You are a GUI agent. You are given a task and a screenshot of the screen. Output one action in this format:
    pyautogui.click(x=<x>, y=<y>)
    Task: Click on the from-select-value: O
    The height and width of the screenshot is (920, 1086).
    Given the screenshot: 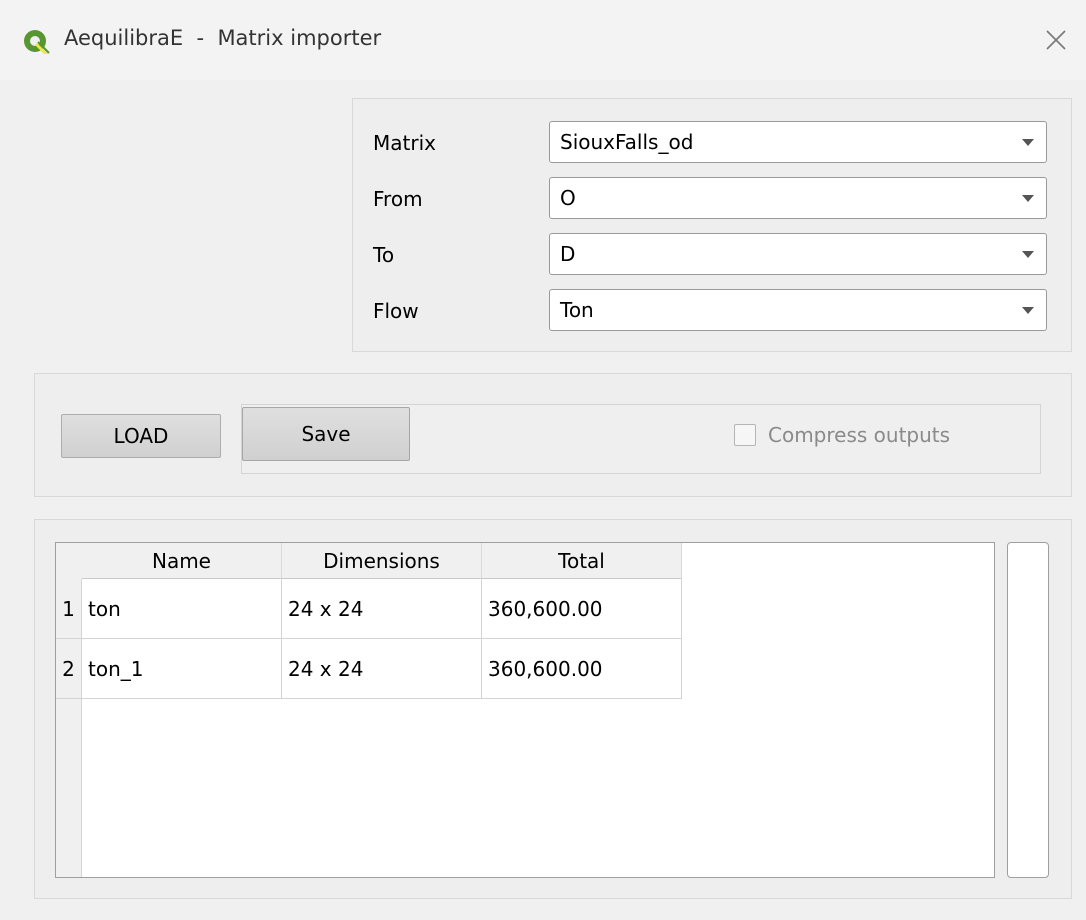 What is the action you would take?
    pyautogui.click(x=568, y=198)
    